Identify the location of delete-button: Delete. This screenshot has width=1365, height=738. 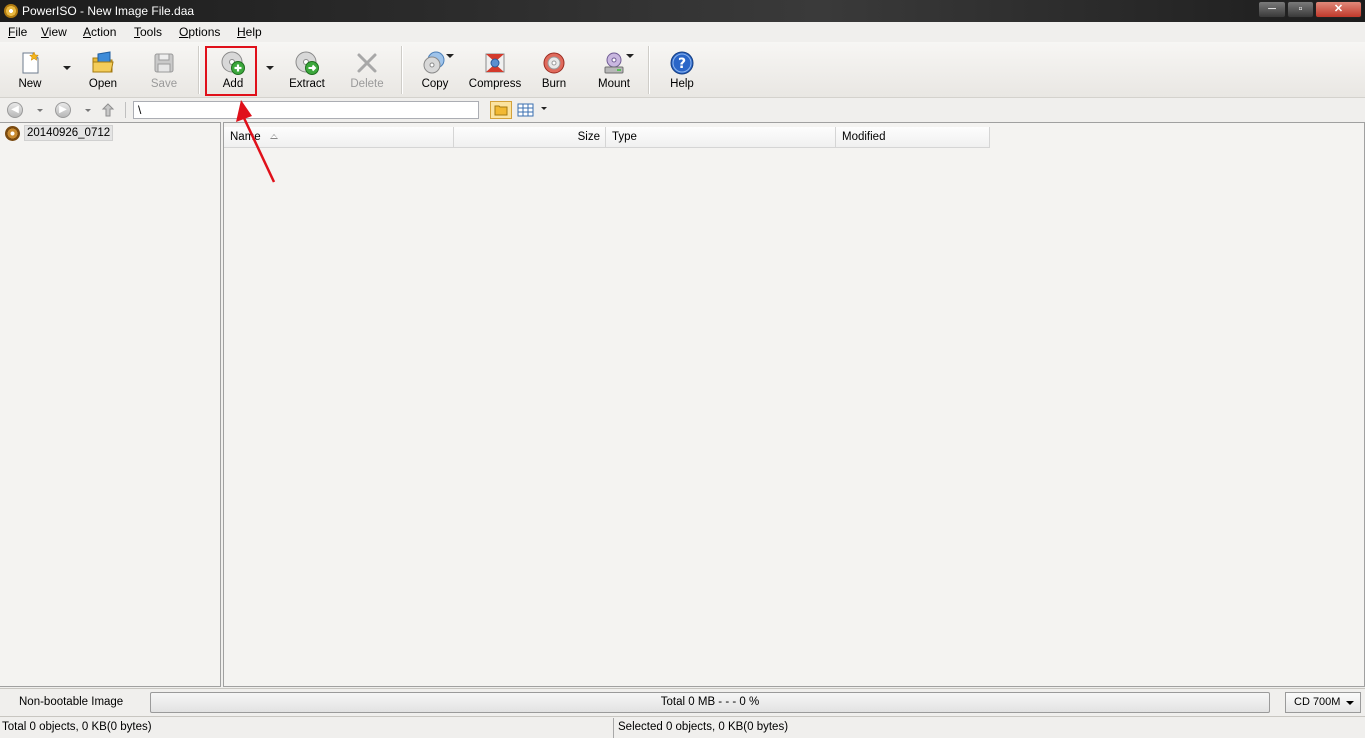
(367, 71).